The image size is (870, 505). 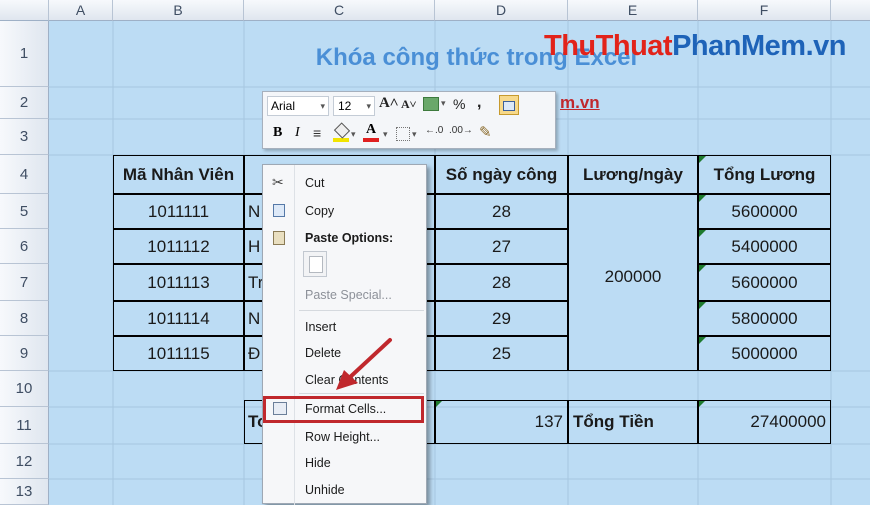 I want to click on row-header-13: 13, so click(x=24, y=492).